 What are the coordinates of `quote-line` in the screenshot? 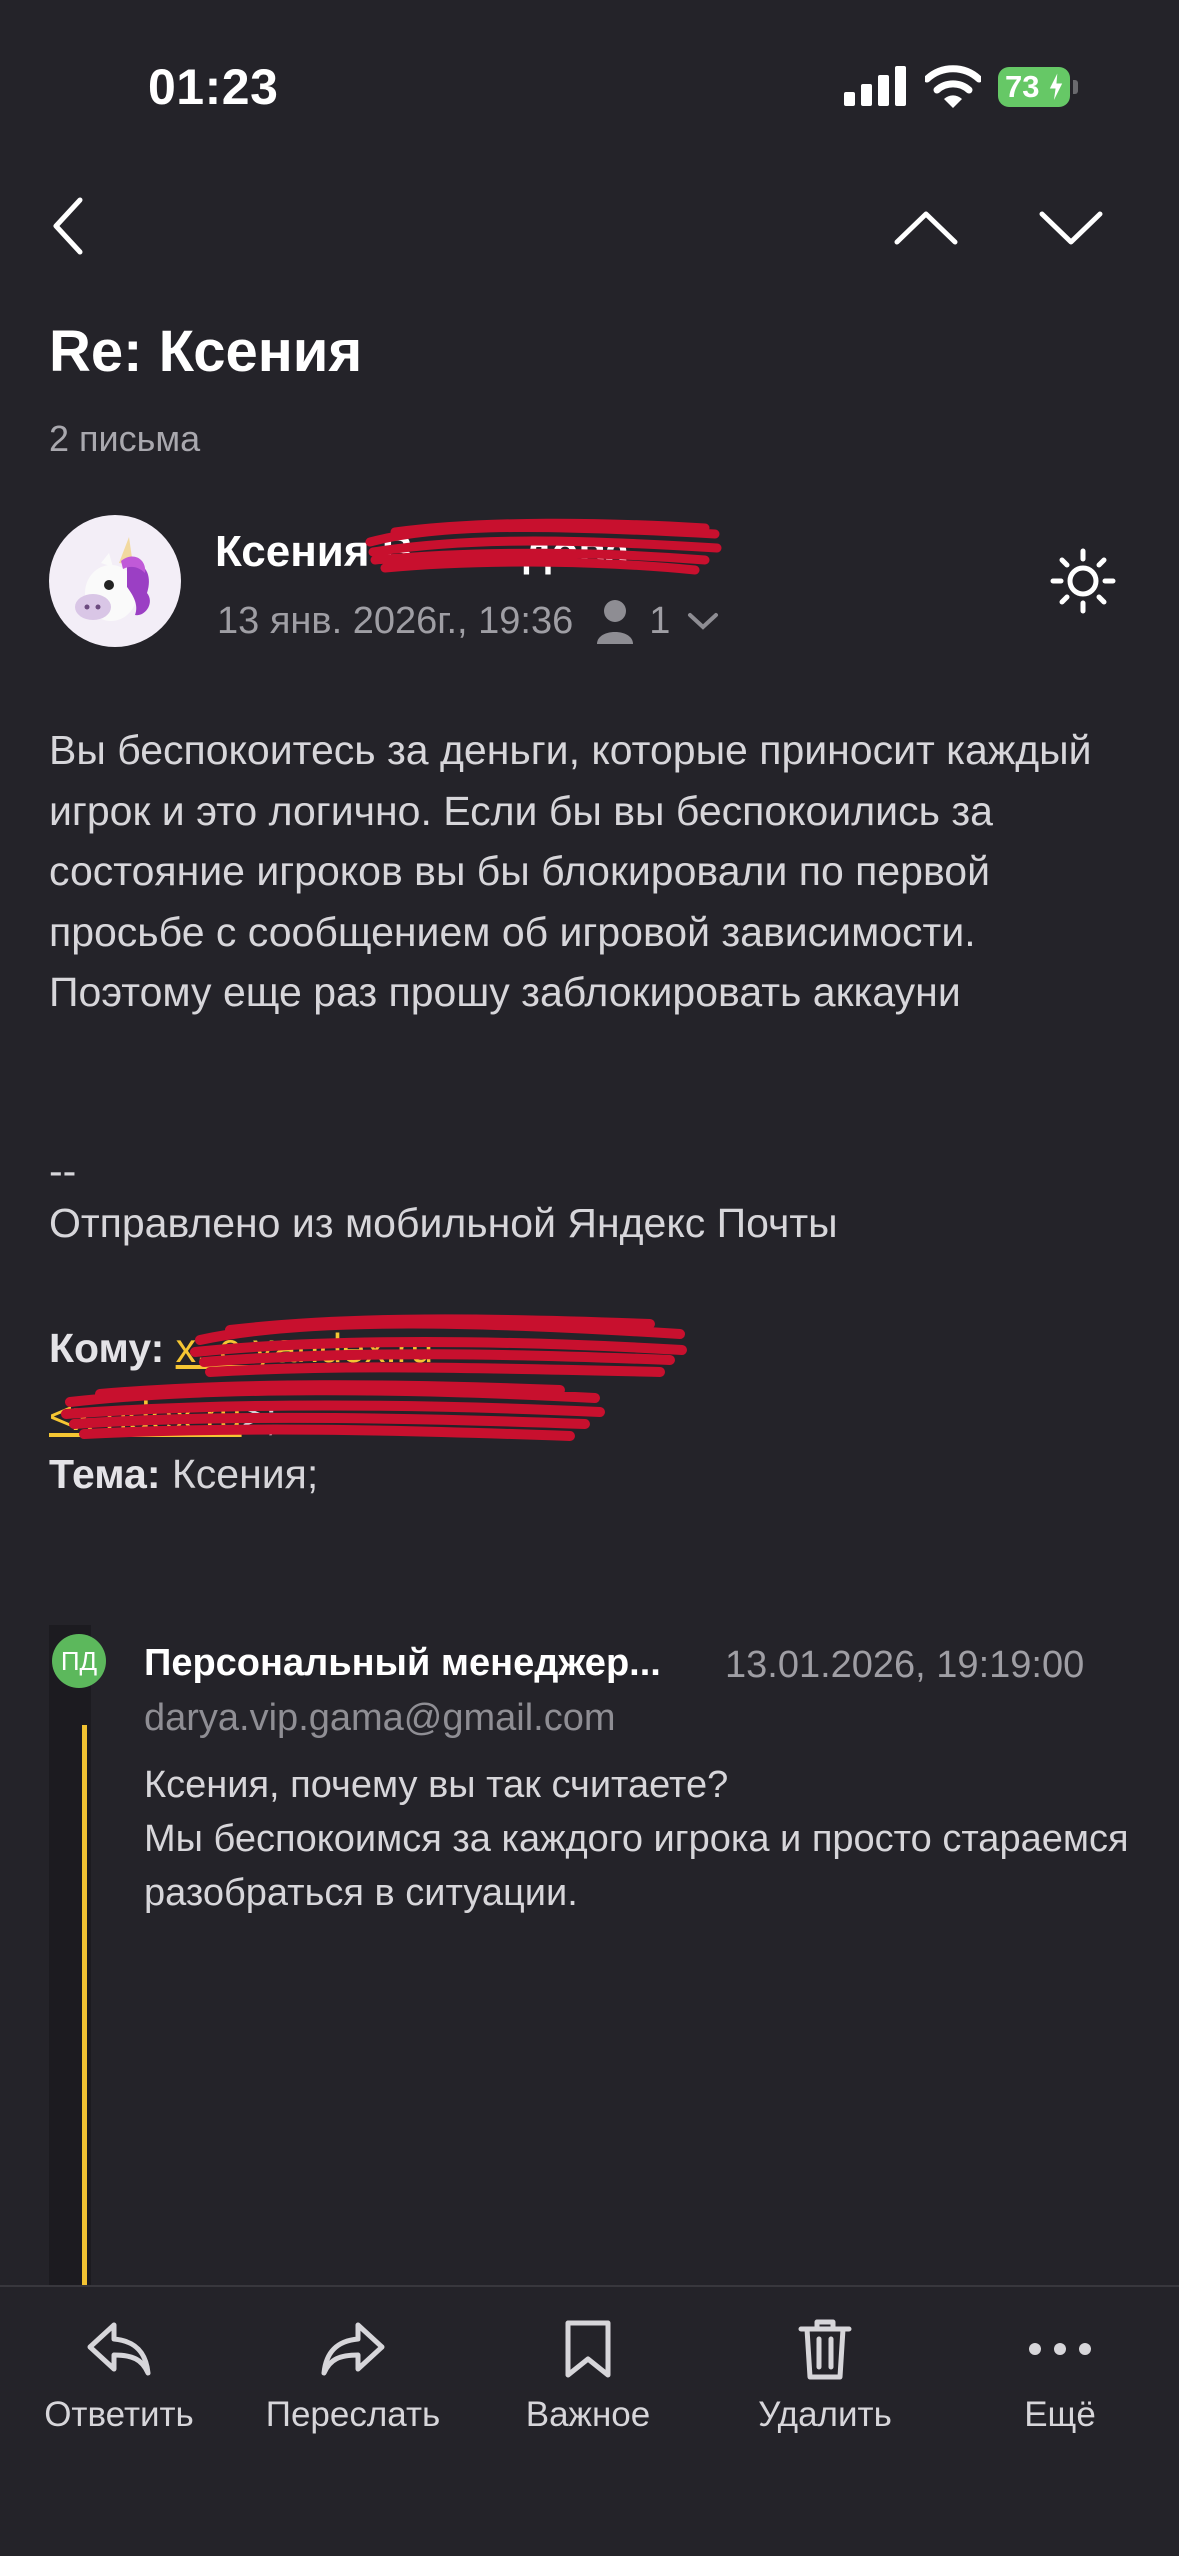 It's located at (84, 2005).